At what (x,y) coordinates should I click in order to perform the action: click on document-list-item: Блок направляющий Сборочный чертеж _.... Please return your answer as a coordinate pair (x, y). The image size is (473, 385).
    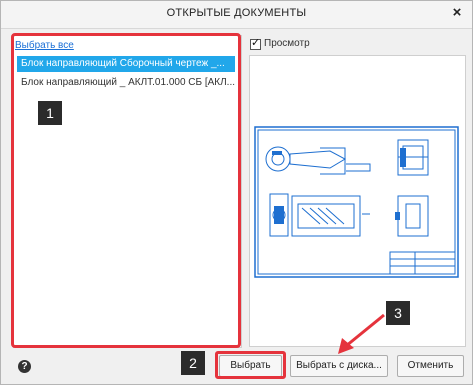
    Looking at the image, I should click on (126, 64).